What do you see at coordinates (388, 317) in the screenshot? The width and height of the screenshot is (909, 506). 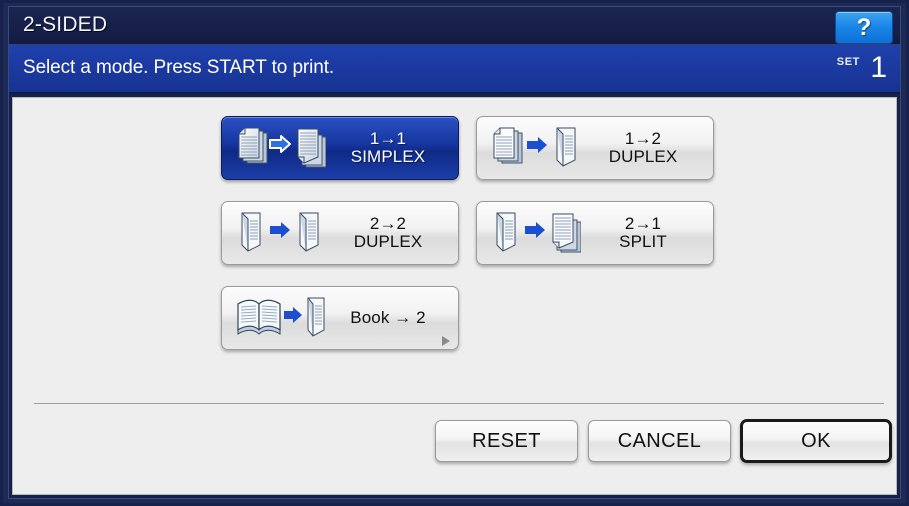 I see `mode-label-line1: Book → 2` at bounding box center [388, 317].